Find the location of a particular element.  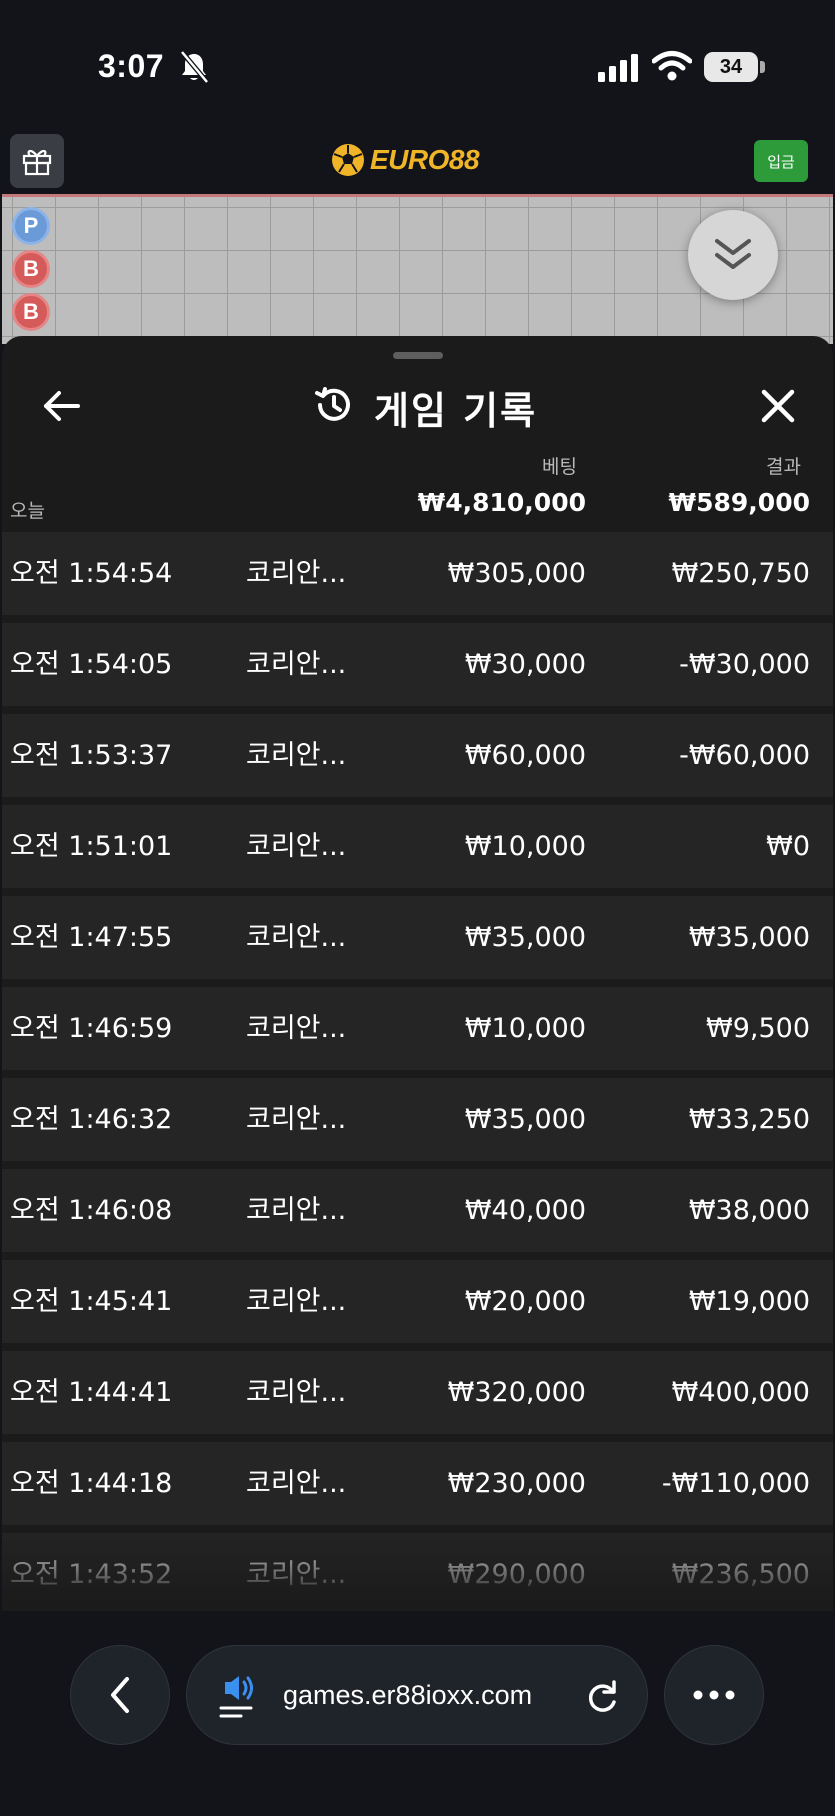

logo-text: EURO88 is located at coordinates (425, 159).